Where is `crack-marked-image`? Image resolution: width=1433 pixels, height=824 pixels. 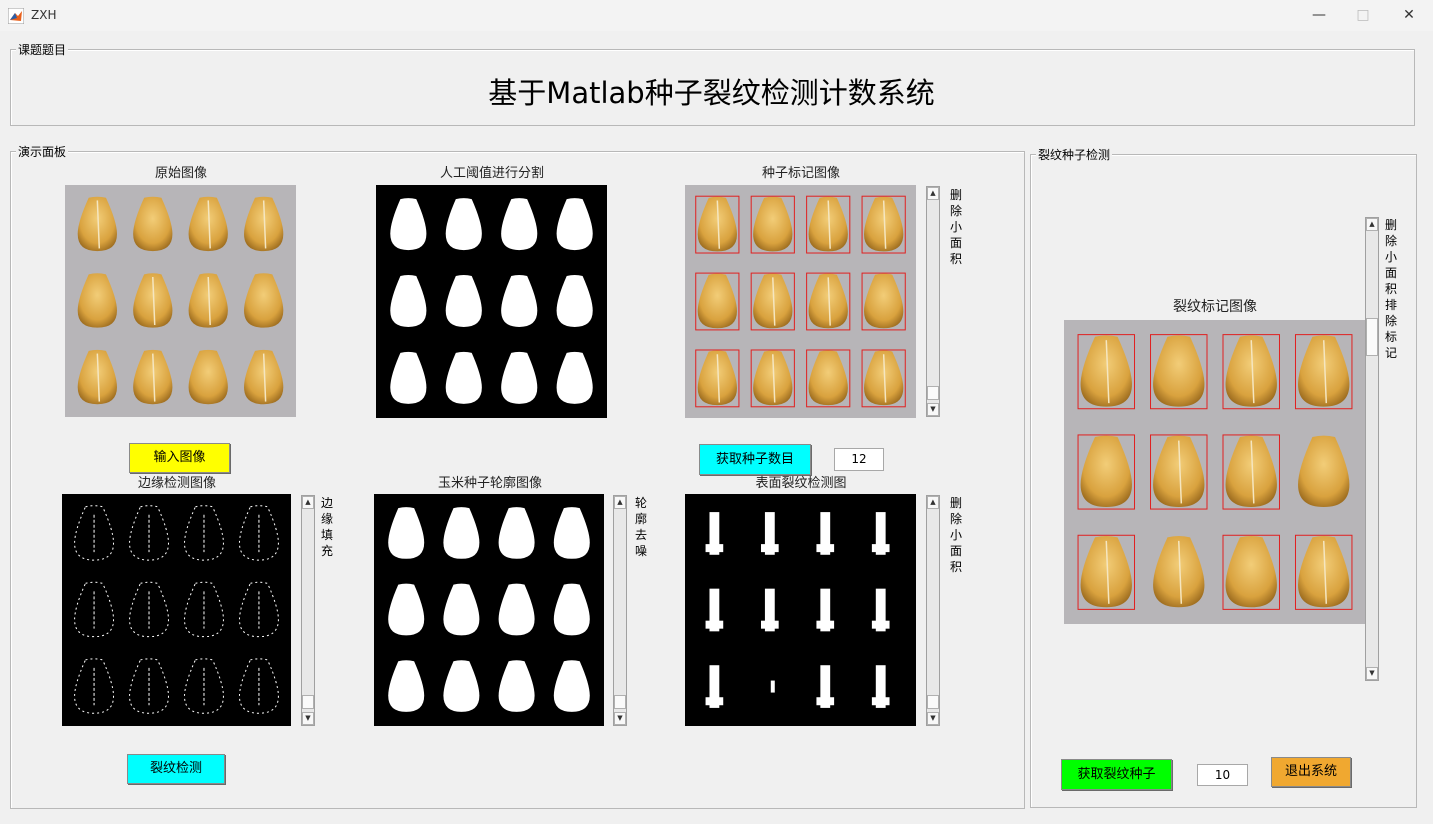
crack-marked-image is located at coordinates (1215, 472).